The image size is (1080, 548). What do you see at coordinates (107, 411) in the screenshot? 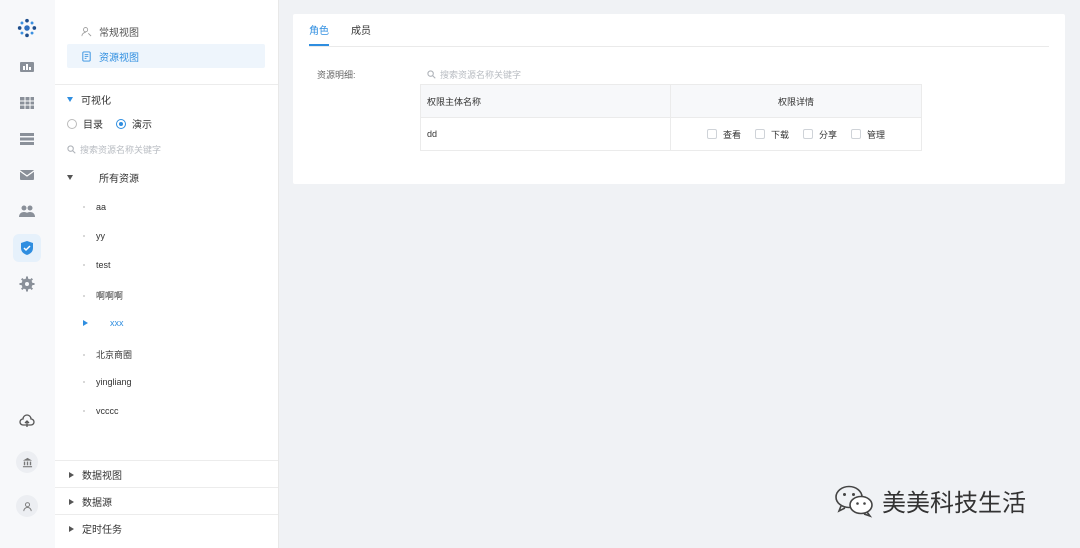
I see `tree-item-label: vcccc` at bounding box center [107, 411].